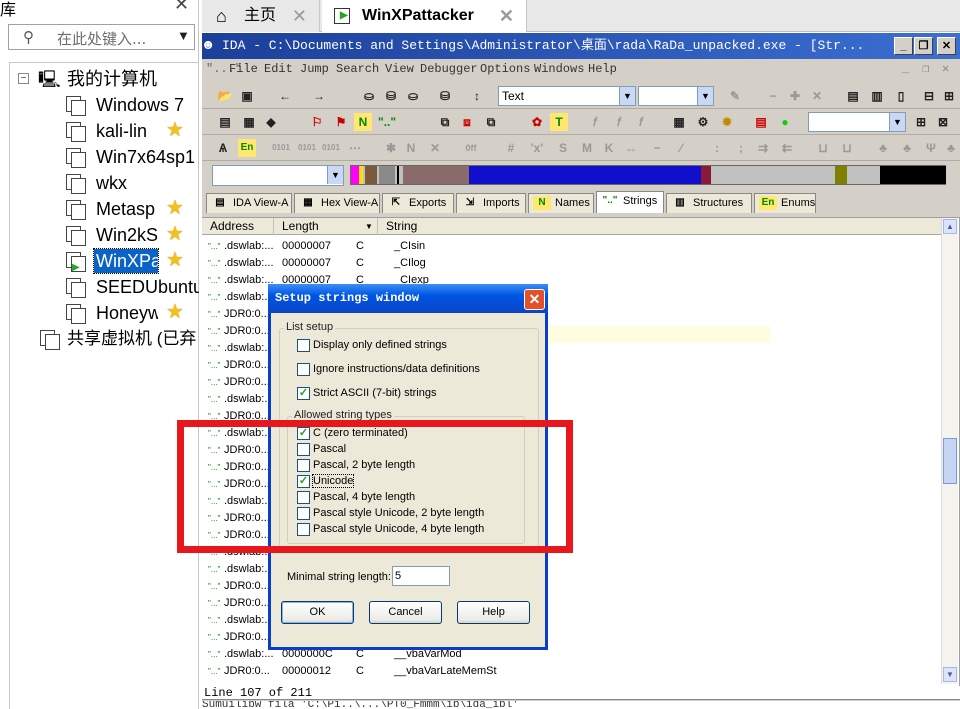  Describe the element at coordinates (602, 69) in the screenshot. I see `menu-help: Help` at that location.